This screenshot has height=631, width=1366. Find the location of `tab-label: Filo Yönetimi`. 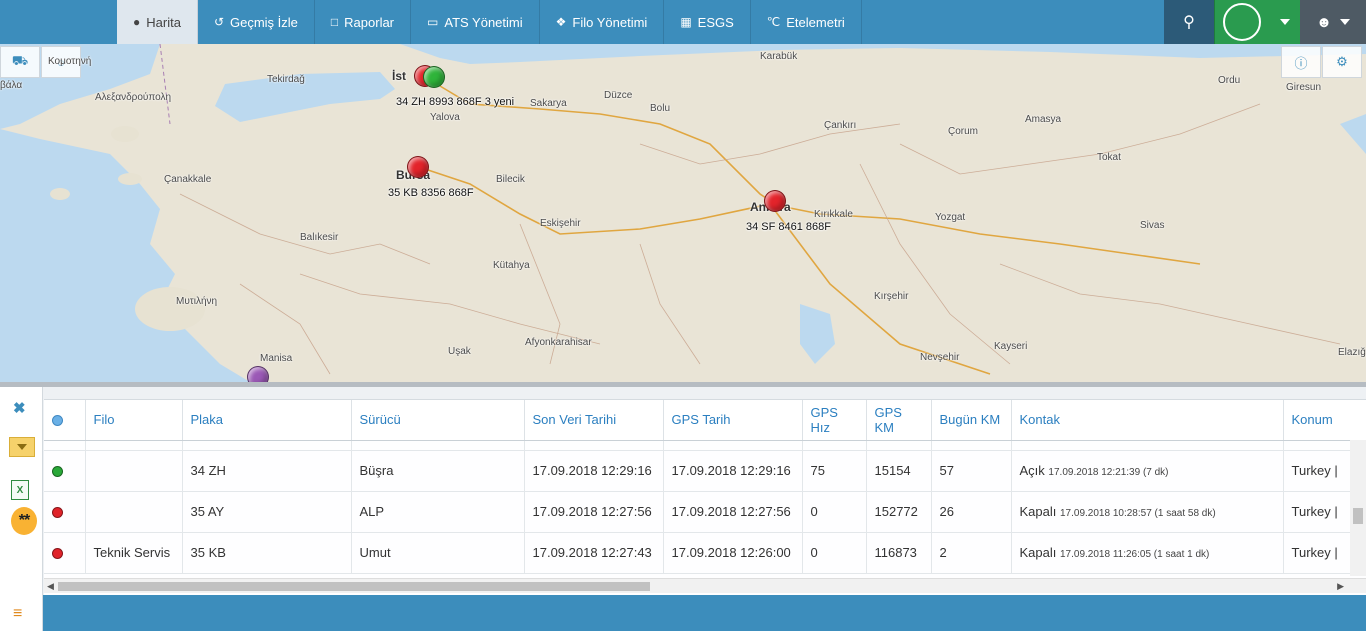

tab-label: Filo Yönetimi is located at coordinates (610, 22).